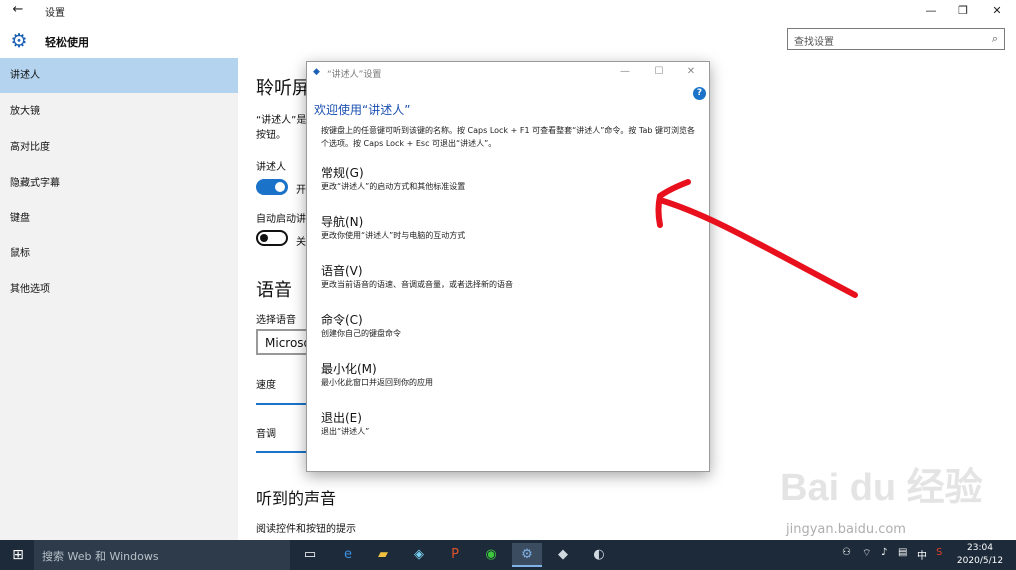  I want to click on option-title: 常规(G), so click(342, 173).